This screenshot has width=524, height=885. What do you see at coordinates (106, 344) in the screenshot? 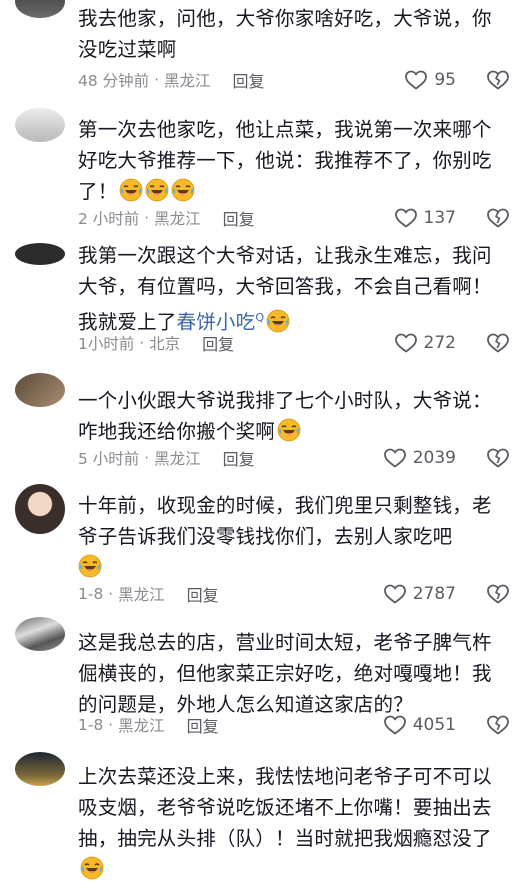
I see `comment-time: 1小时前` at bounding box center [106, 344].